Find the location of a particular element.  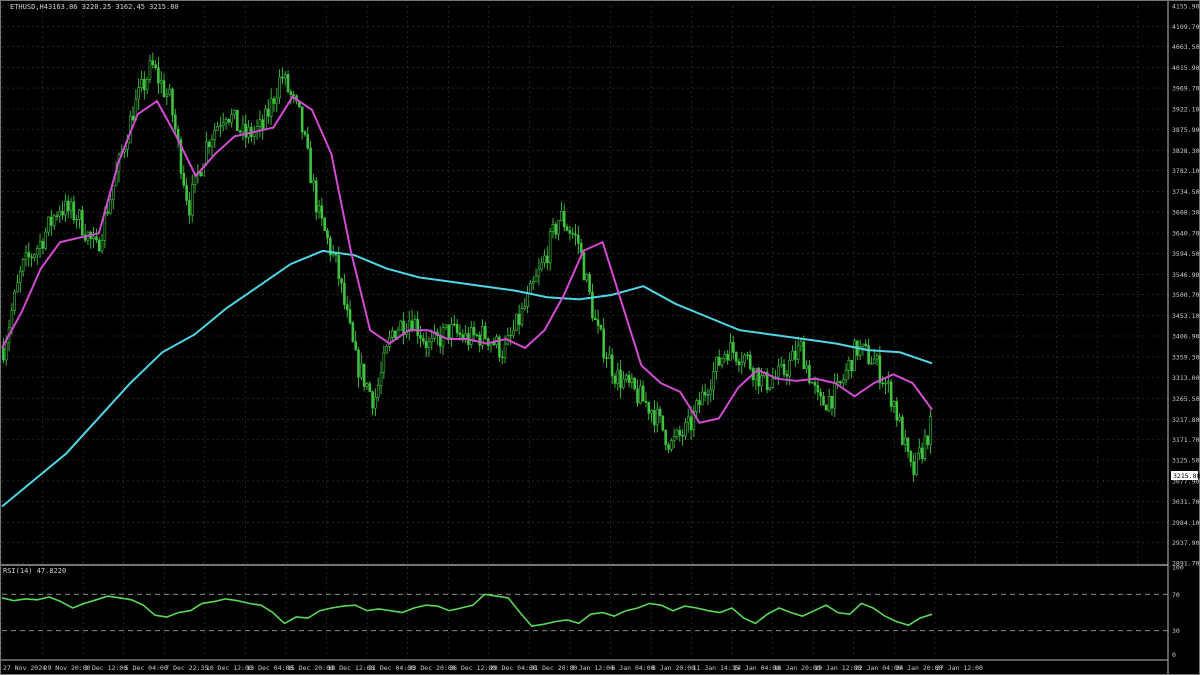

price-tick-label: 3313.00 is located at coordinates (1185, 378).